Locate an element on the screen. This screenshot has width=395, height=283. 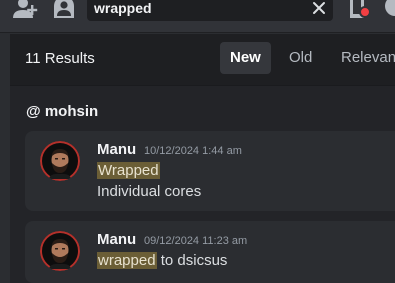
channel-heading: @ mohsin is located at coordinates (62, 111).